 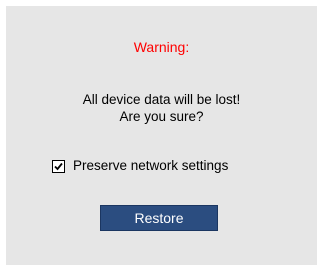 What do you see at coordinates (161, 47) in the screenshot?
I see `warning-title: Warning:` at bounding box center [161, 47].